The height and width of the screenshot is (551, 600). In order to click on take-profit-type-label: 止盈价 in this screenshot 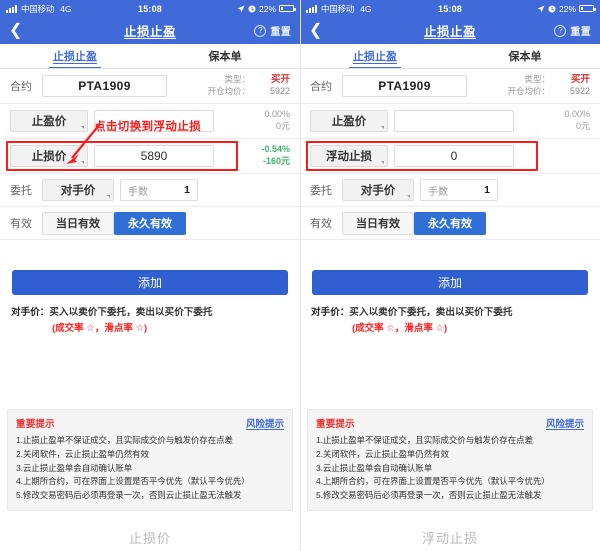, I will do `click(349, 122)`.